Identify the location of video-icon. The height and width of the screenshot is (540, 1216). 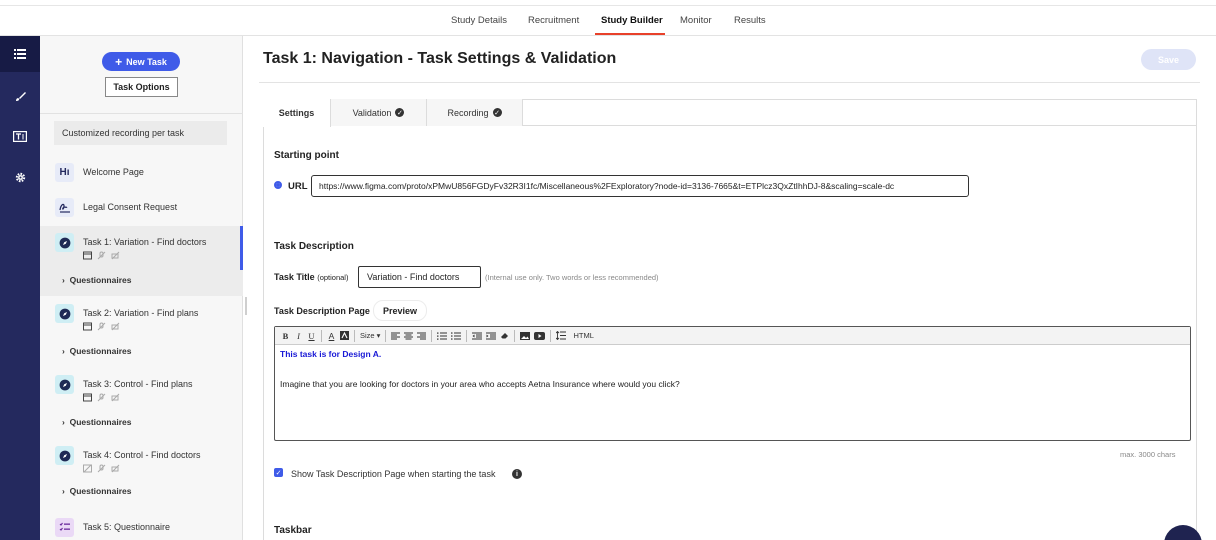
(539, 336).